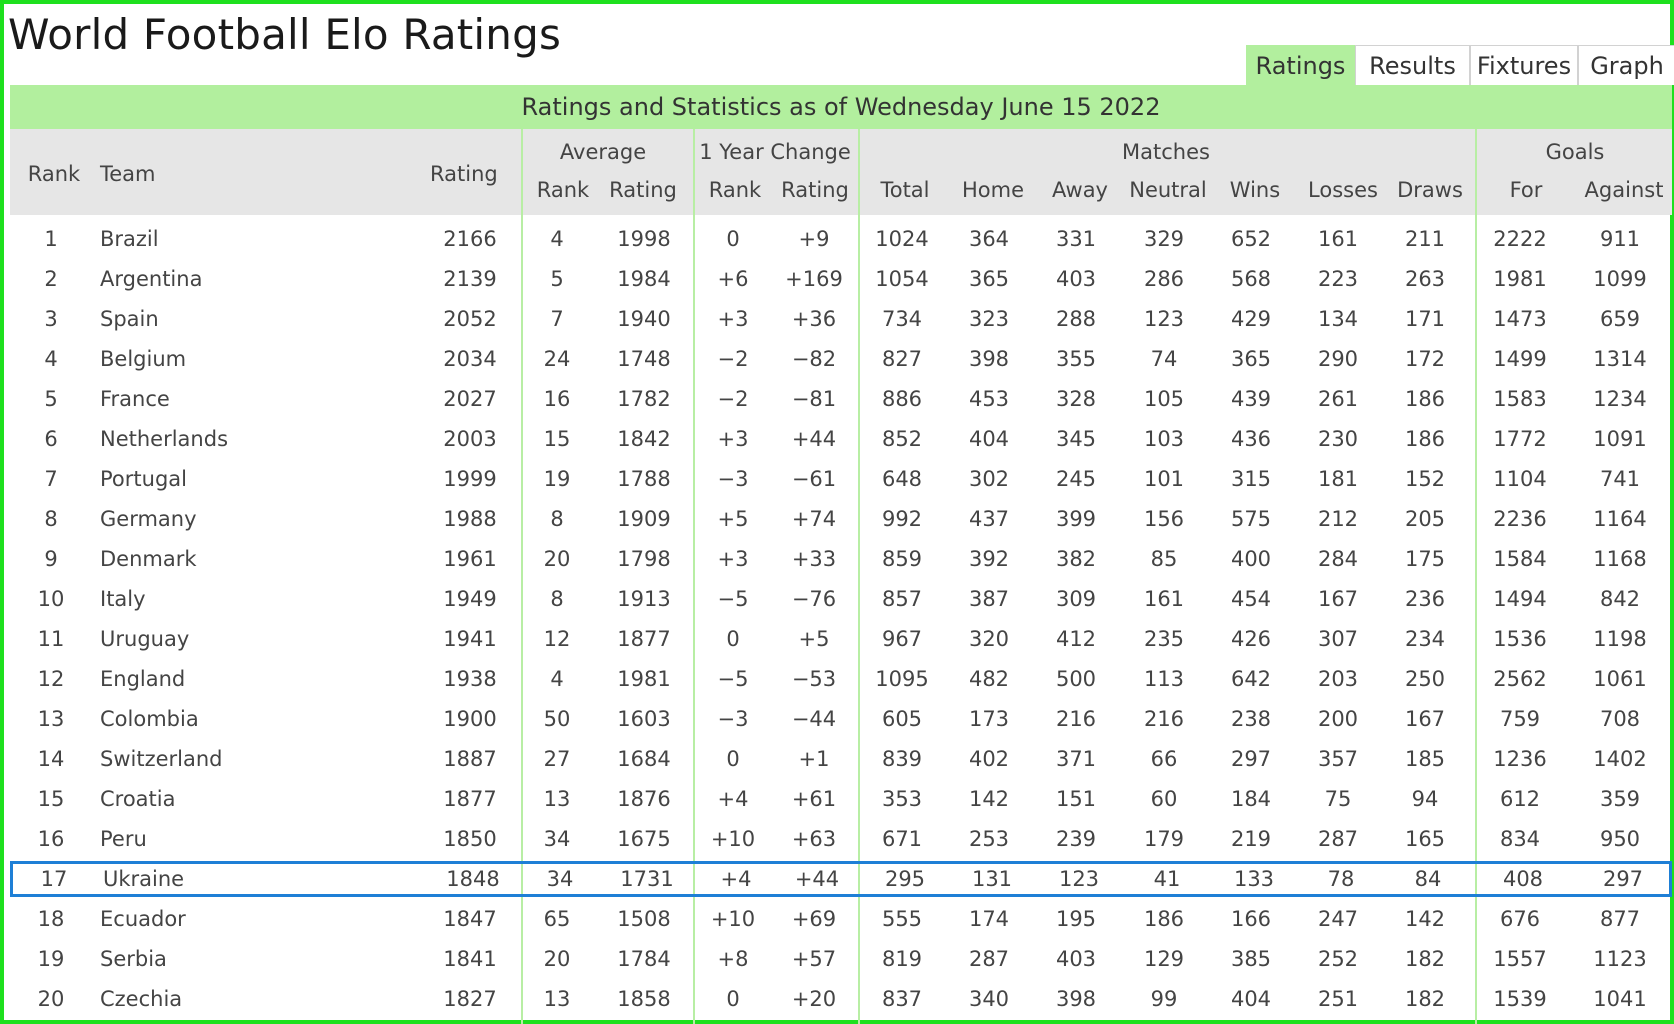 The image size is (1674, 1024). Describe the element at coordinates (563, 190) in the screenshot. I see `header-avg-rank: Rank` at that location.